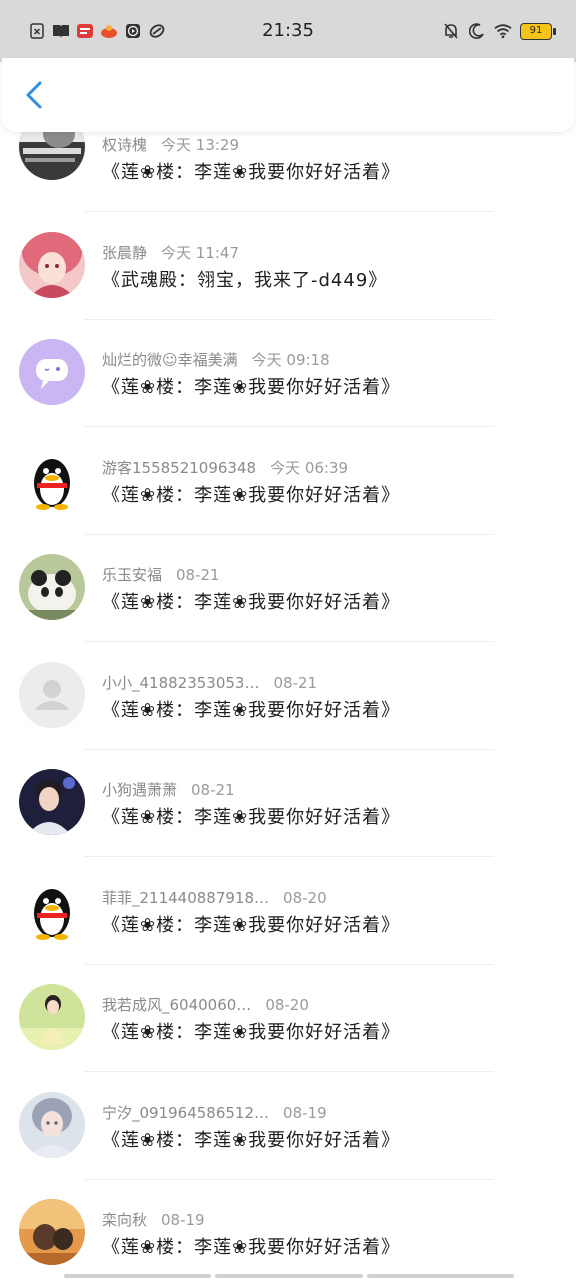 The width and height of the screenshot is (576, 1280). I want to click on comment-author: 张晨静, so click(124, 253).